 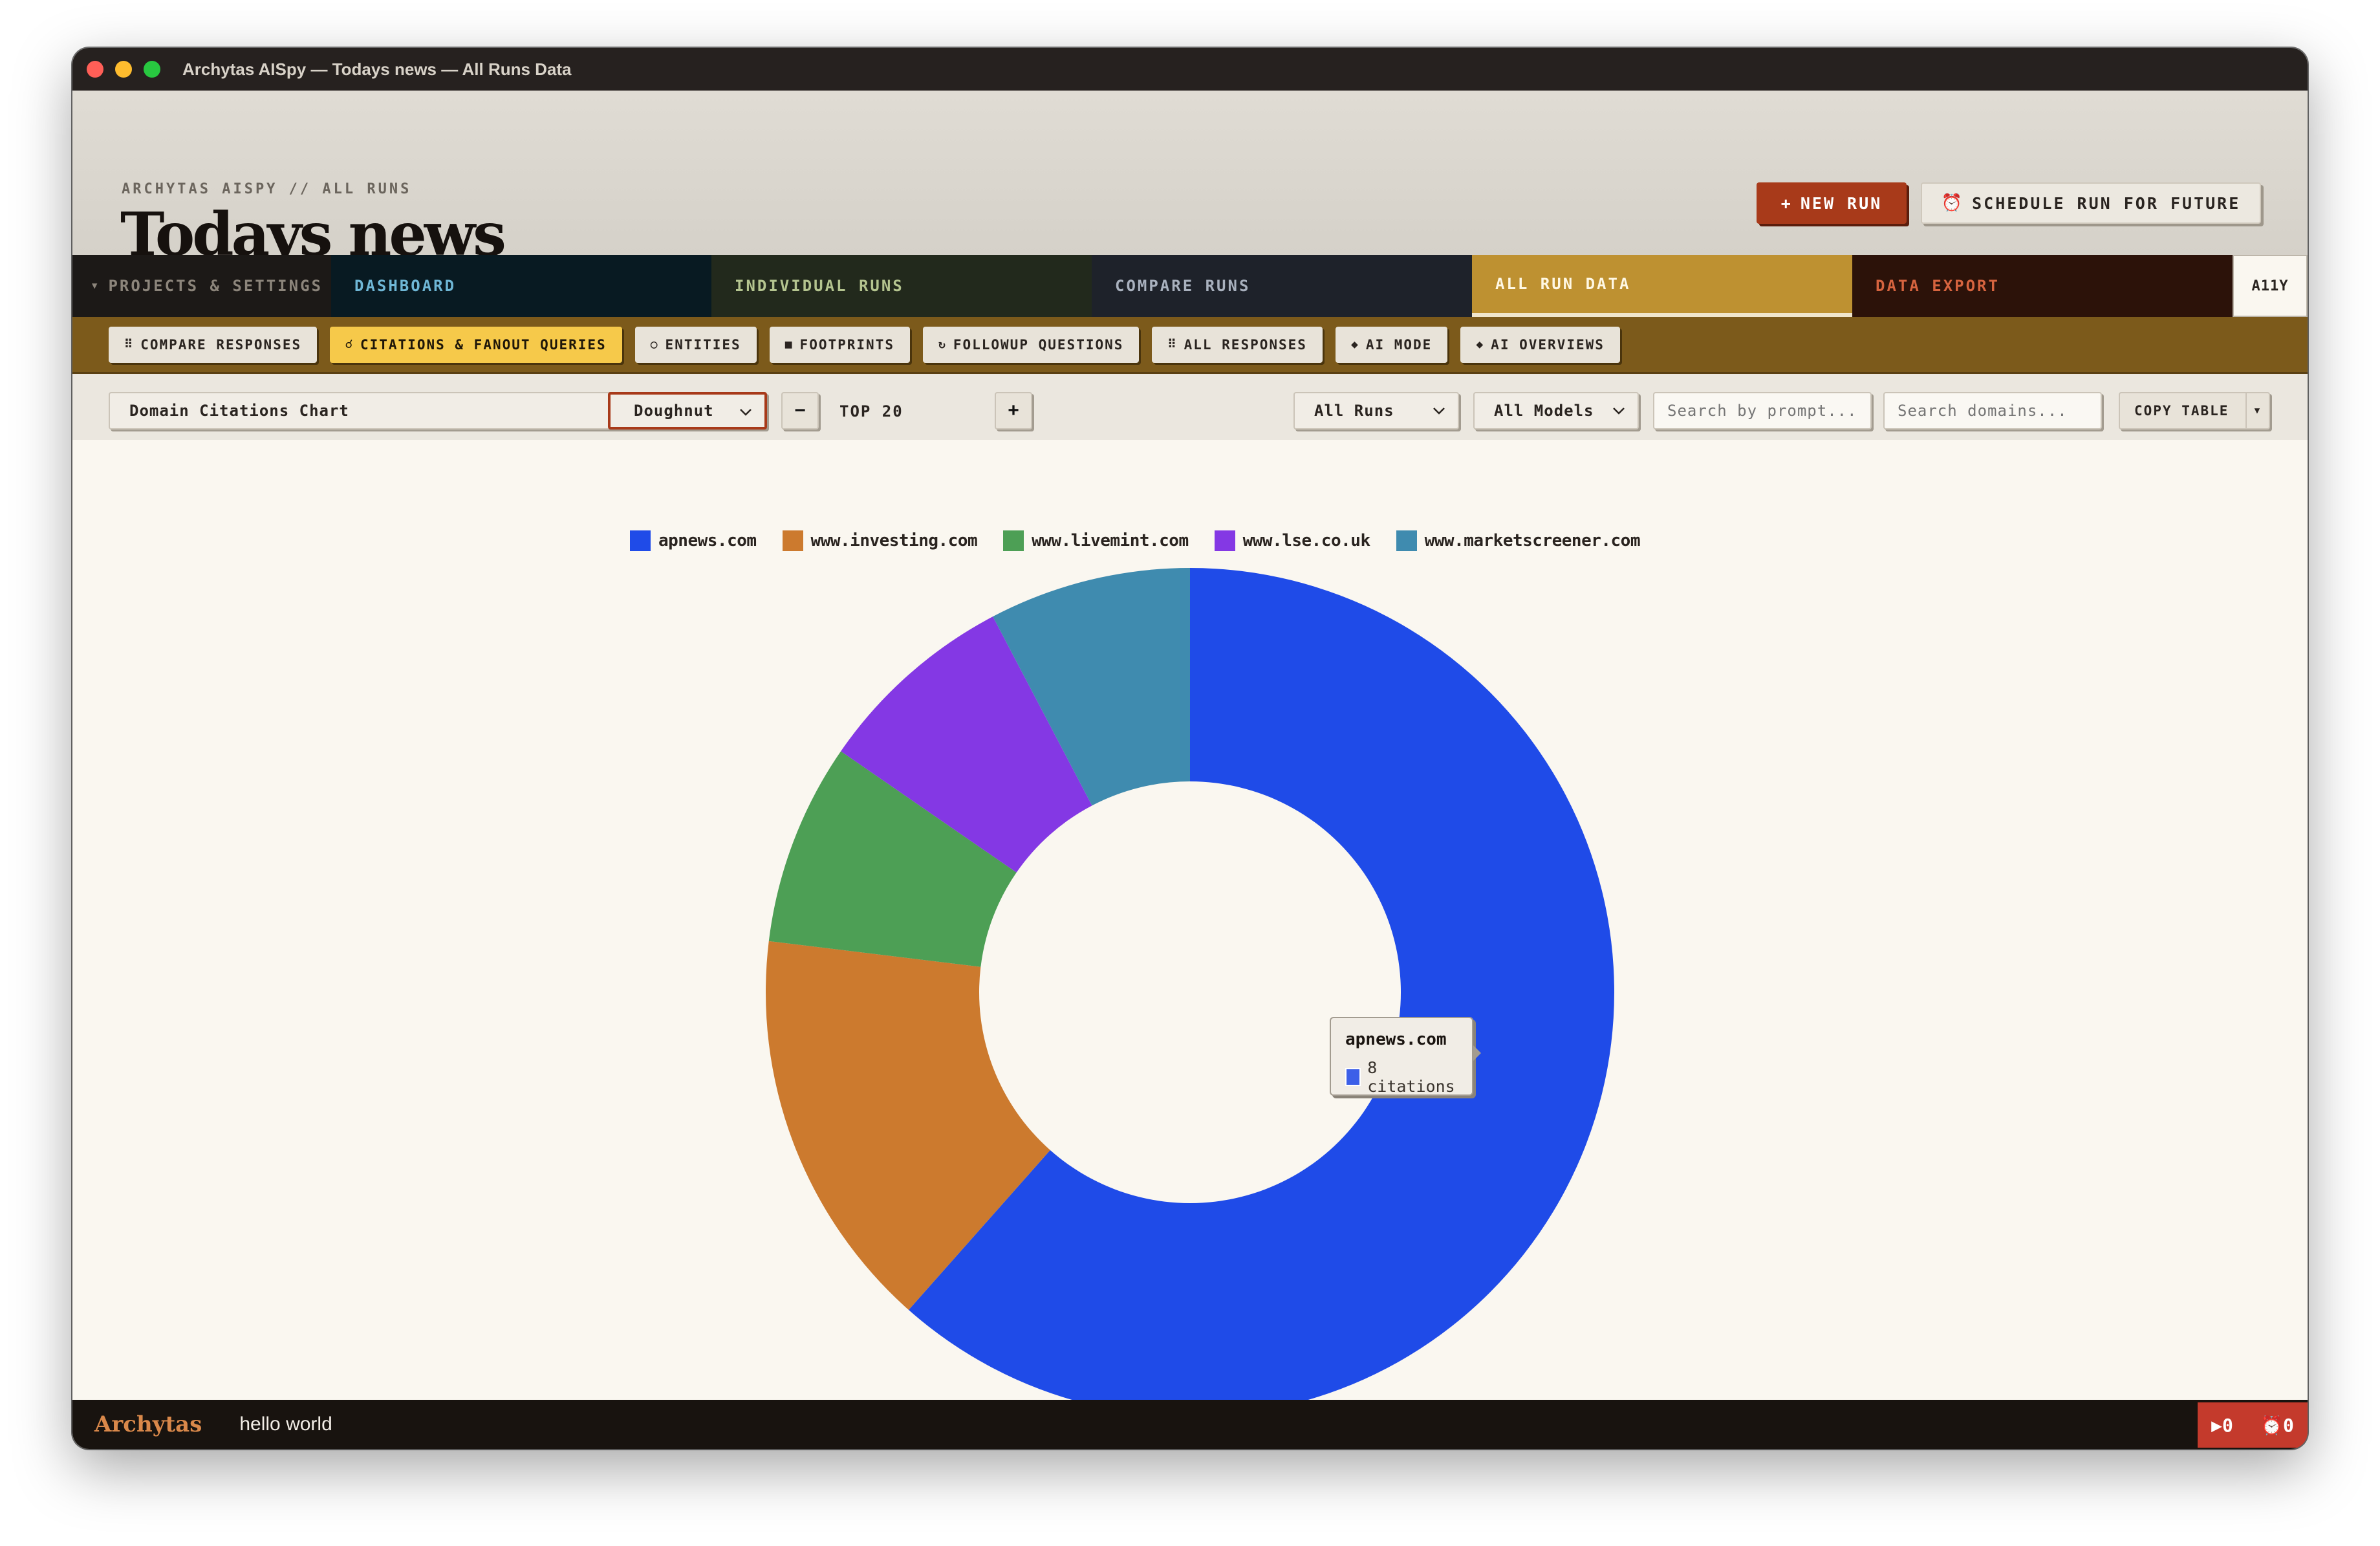 What do you see at coordinates (1353, 1077) in the screenshot?
I see `tooltip-swatch` at bounding box center [1353, 1077].